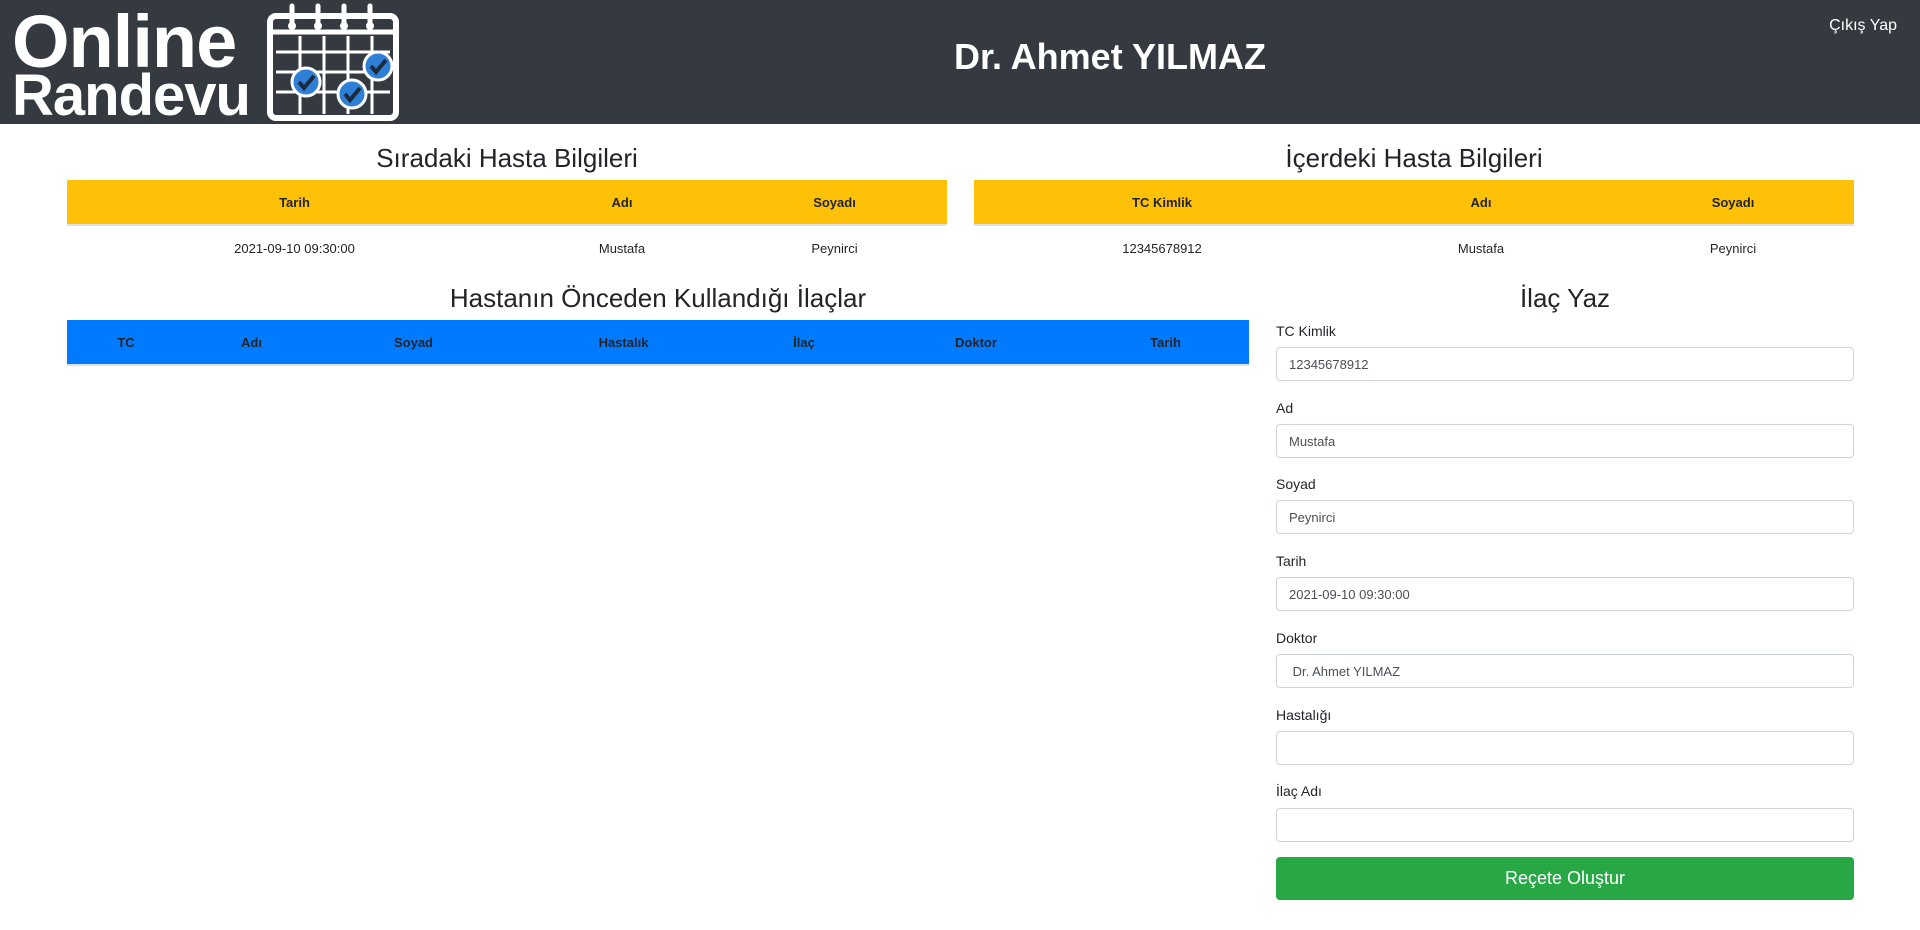 Image resolution: width=1920 pixels, height=930 pixels. What do you see at coordinates (976, 343) in the screenshot?
I see `column-header: Doktor` at bounding box center [976, 343].